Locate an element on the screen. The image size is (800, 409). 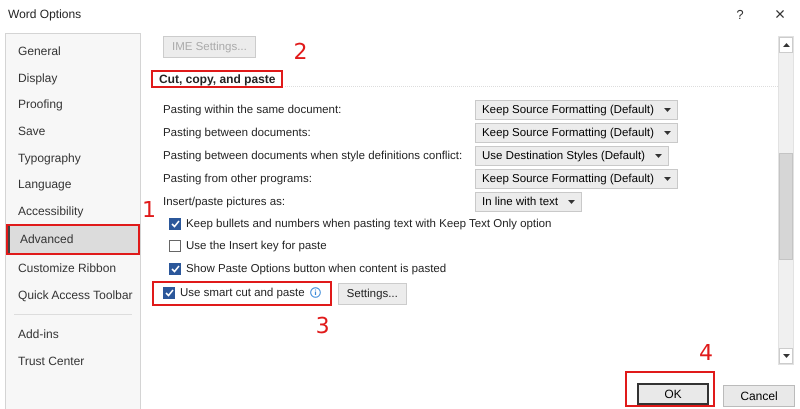
setting-label: Insert/paste pictures as: is located at coordinates (224, 202).